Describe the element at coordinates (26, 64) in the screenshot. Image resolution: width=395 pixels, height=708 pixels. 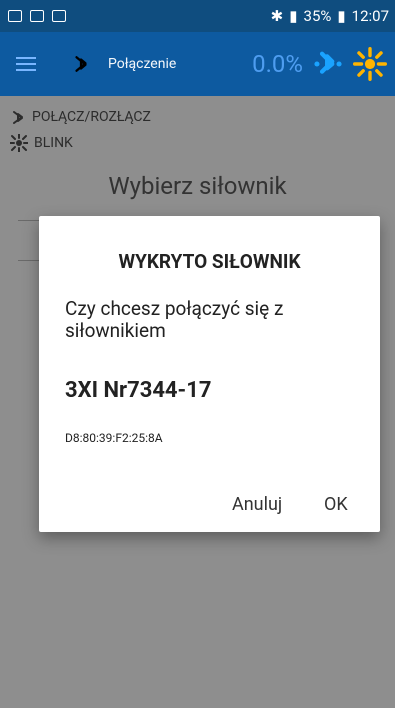
I see `menu-icon` at that location.